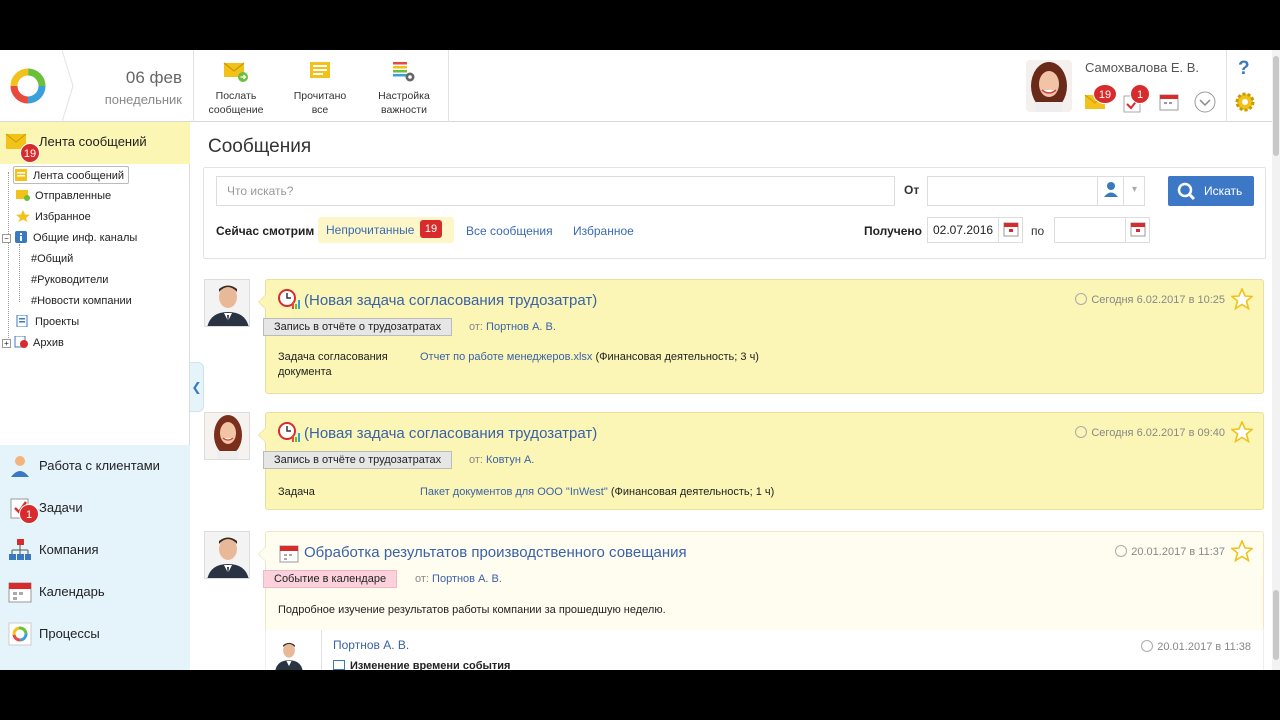 The width and height of the screenshot is (1280, 720). I want to click on message-date: Сегодня 6.02.2017 в 09:40, so click(1150, 432).